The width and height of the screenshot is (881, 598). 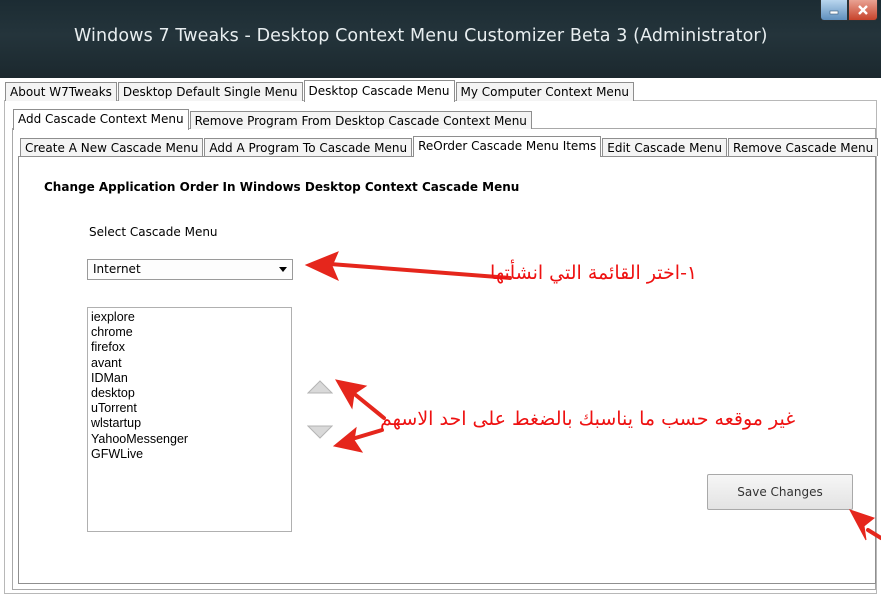 What do you see at coordinates (594, 273) in the screenshot?
I see `annotation-select-menu: ١-اختر القائمة التي انشأتها` at bounding box center [594, 273].